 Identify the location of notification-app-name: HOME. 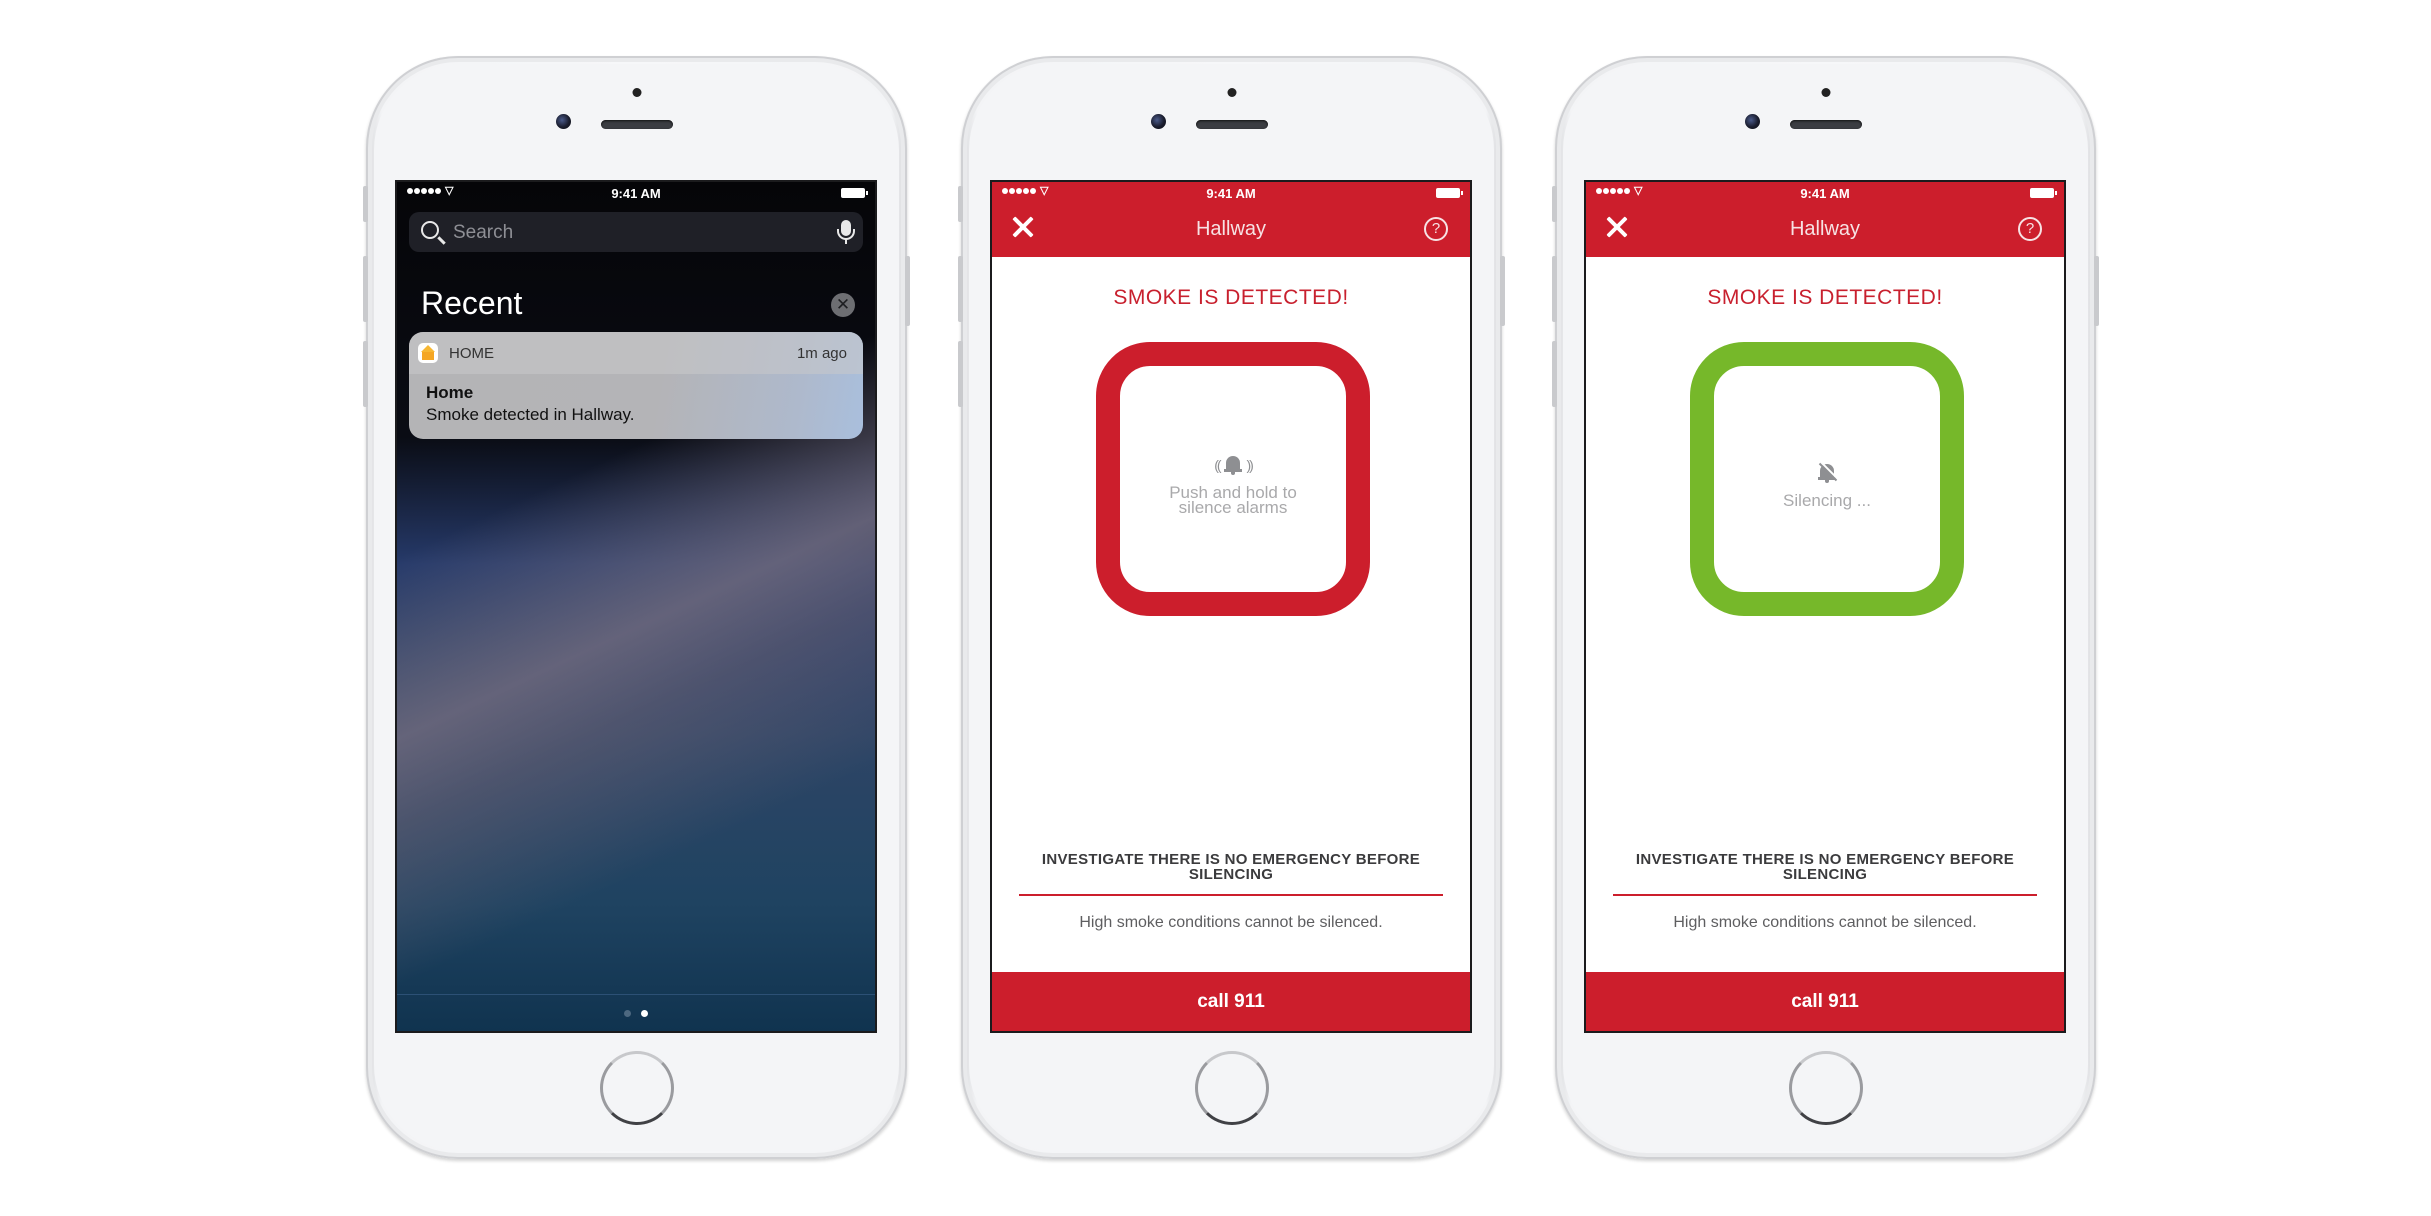
(471, 353).